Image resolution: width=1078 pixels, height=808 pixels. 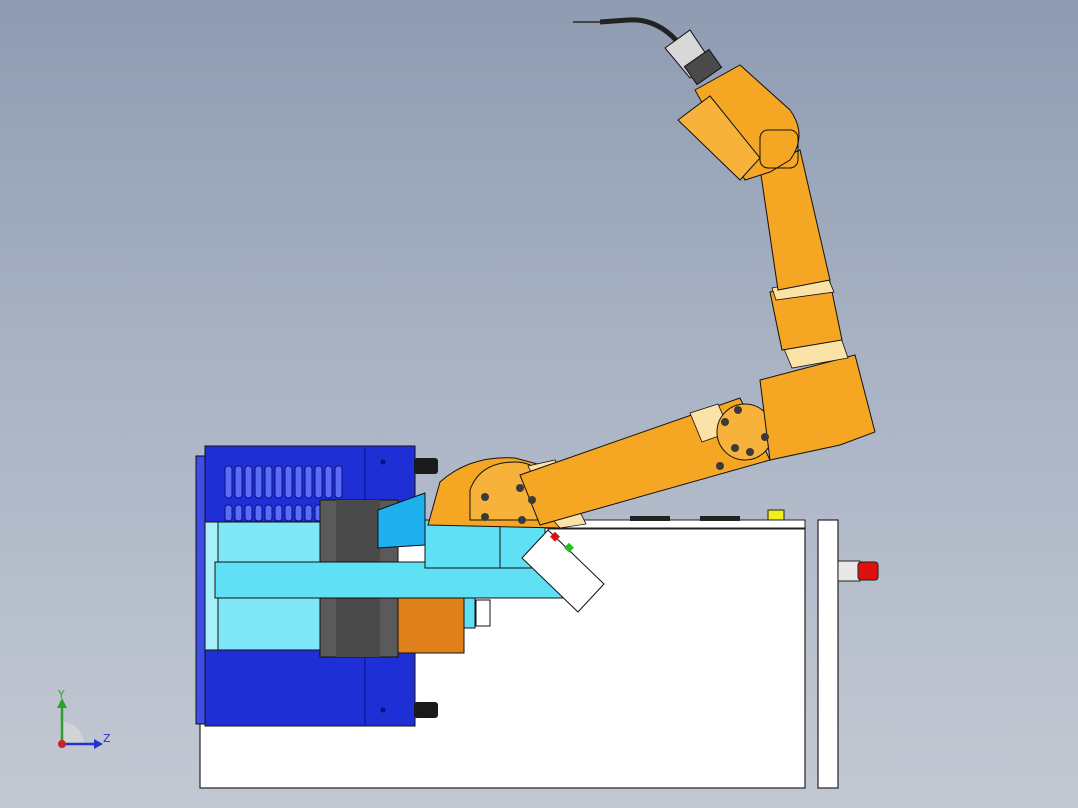 I want to click on button-housing, so click(x=849, y=571).